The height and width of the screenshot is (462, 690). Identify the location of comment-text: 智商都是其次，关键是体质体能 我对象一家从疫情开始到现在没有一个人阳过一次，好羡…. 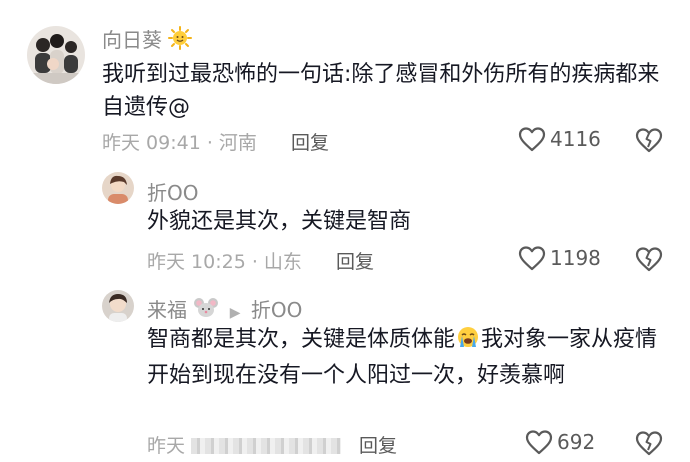
(407, 357).